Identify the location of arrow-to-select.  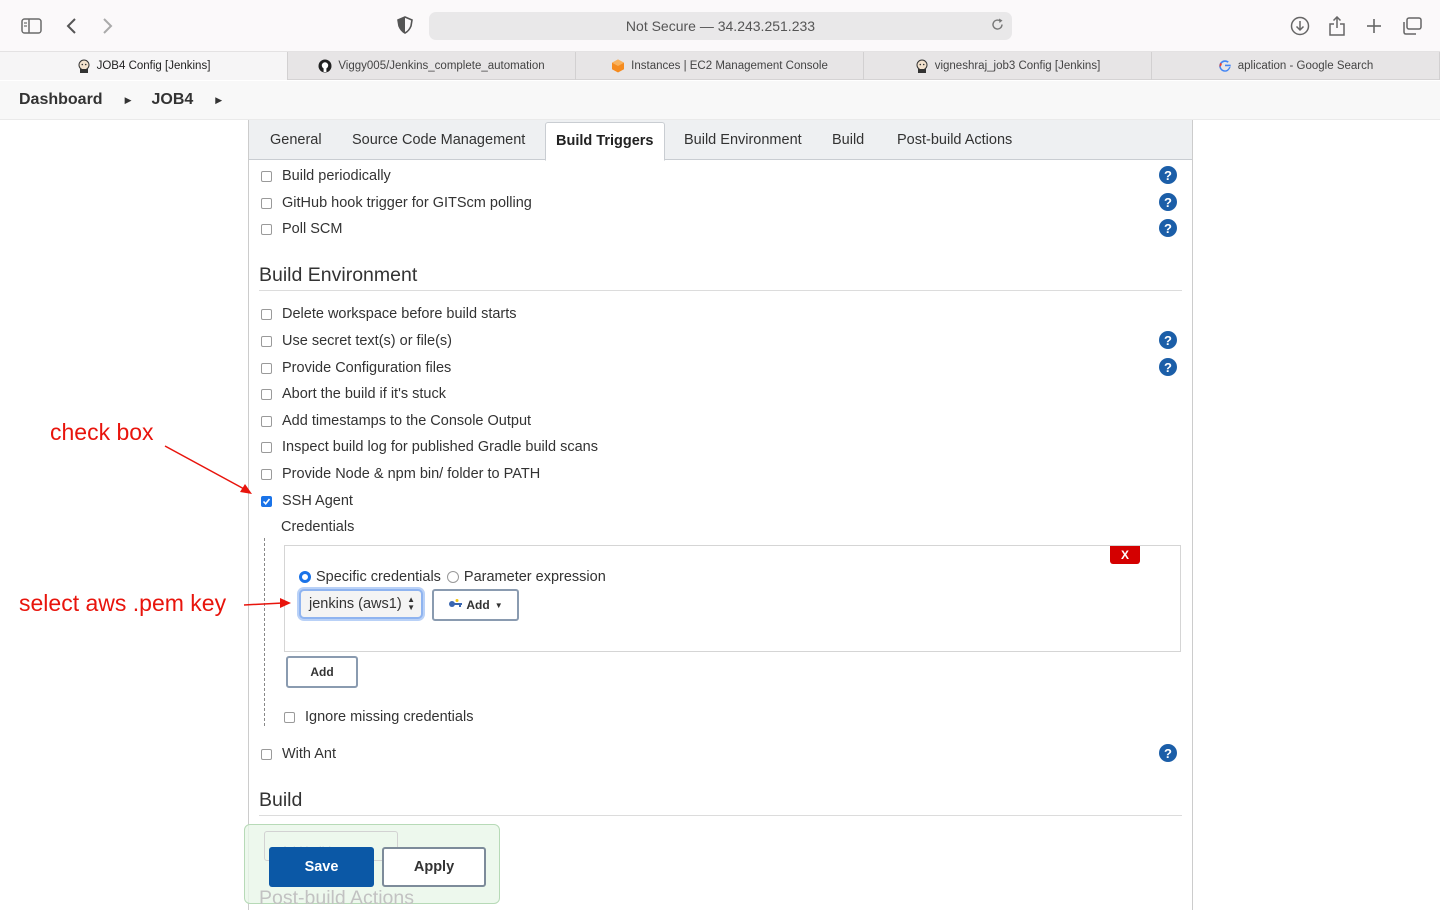
(263, 604).